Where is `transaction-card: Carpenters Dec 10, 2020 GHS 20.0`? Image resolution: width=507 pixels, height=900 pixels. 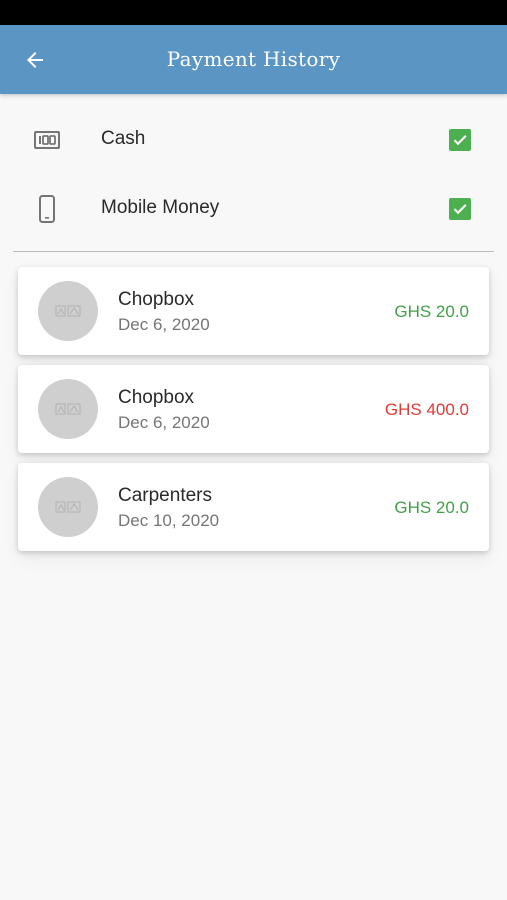 transaction-card: Carpenters Dec 10, 2020 GHS 20.0 is located at coordinates (253, 507).